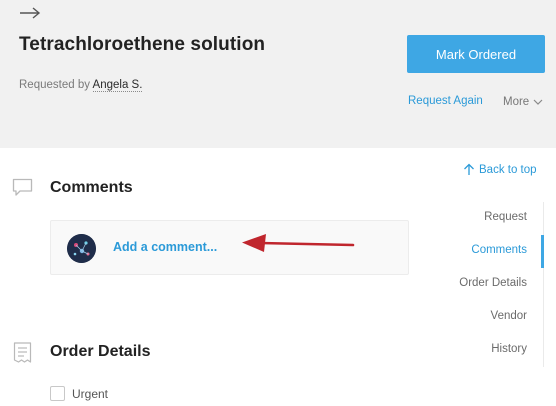  Describe the element at coordinates (100, 351) in the screenshot. I see `order-details-title: Order Details` at that location.